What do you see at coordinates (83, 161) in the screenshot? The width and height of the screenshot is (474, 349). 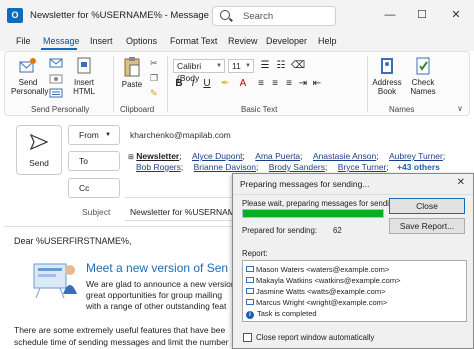 I see `to-label: To` at bounding box center [83, 161].